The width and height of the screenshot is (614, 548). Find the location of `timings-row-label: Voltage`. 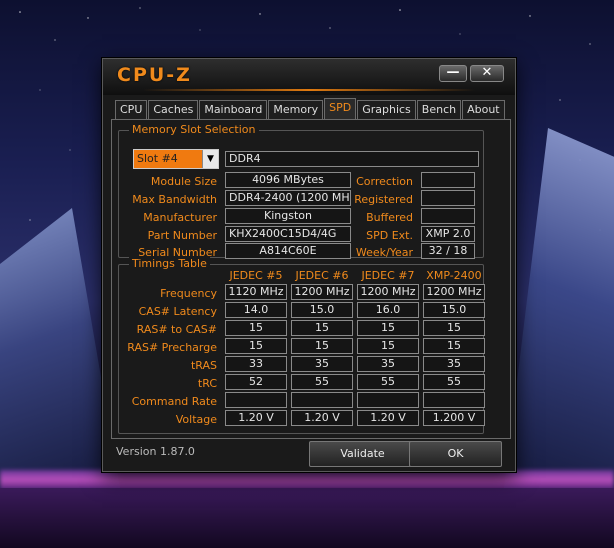

timings-row-label: Voltage is located at coordinates (196, 419).